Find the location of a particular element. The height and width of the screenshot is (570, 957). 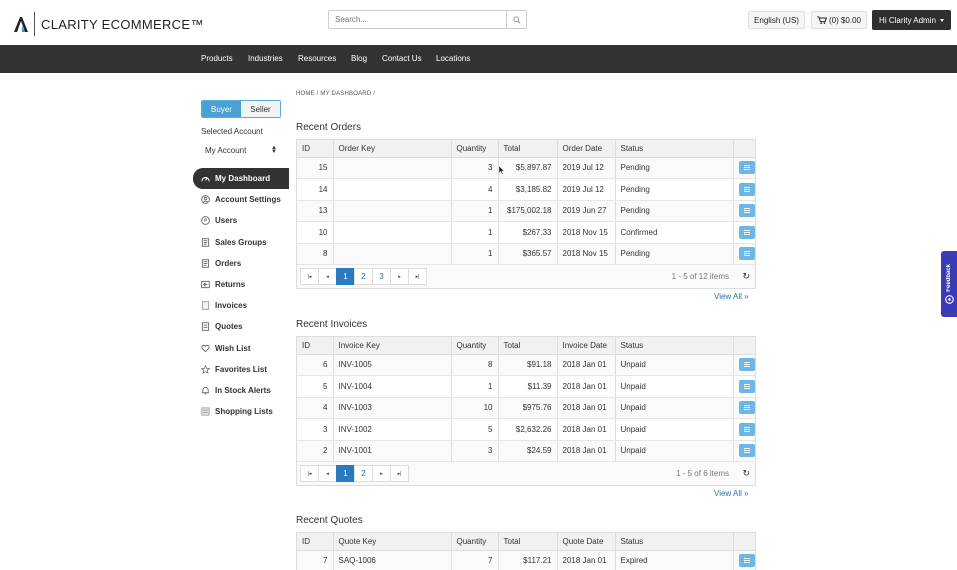

search-bar is located at coordinates (427, 19).